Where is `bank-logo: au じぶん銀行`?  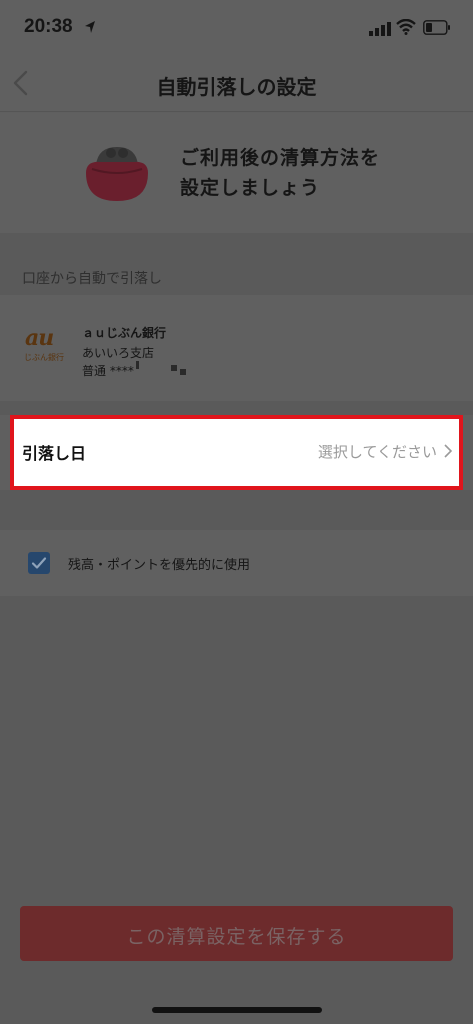 bank-logo: au じぶん銀行 is located at coordinates (46, 345).